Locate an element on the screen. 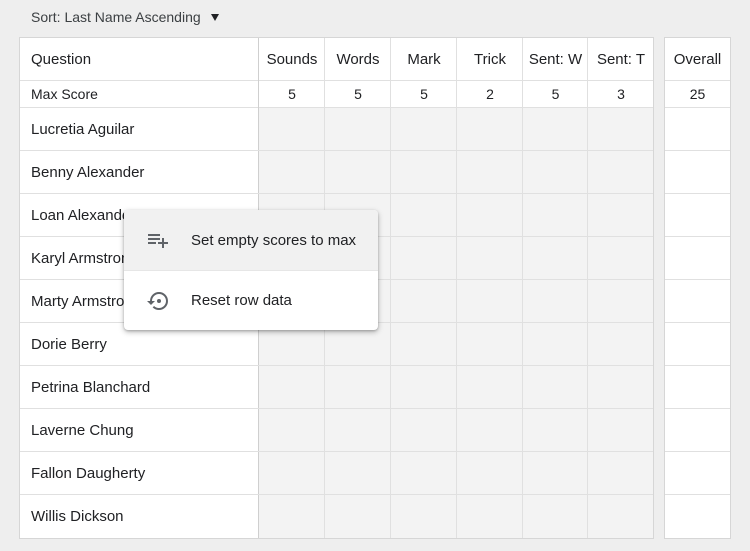 The image size is (750, 551). max-score-row: Max Score 5 5 5 2 5 3 is located at coordinates (336, 94).